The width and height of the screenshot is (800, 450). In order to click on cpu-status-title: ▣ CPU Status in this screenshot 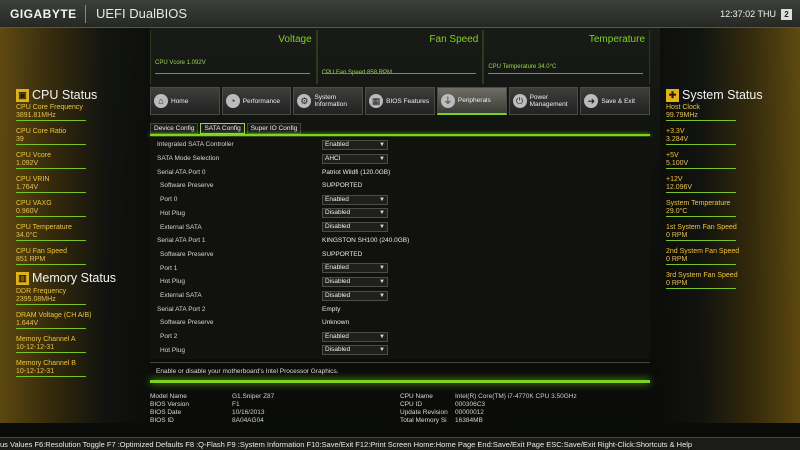, I will do `click(56, 95)`.